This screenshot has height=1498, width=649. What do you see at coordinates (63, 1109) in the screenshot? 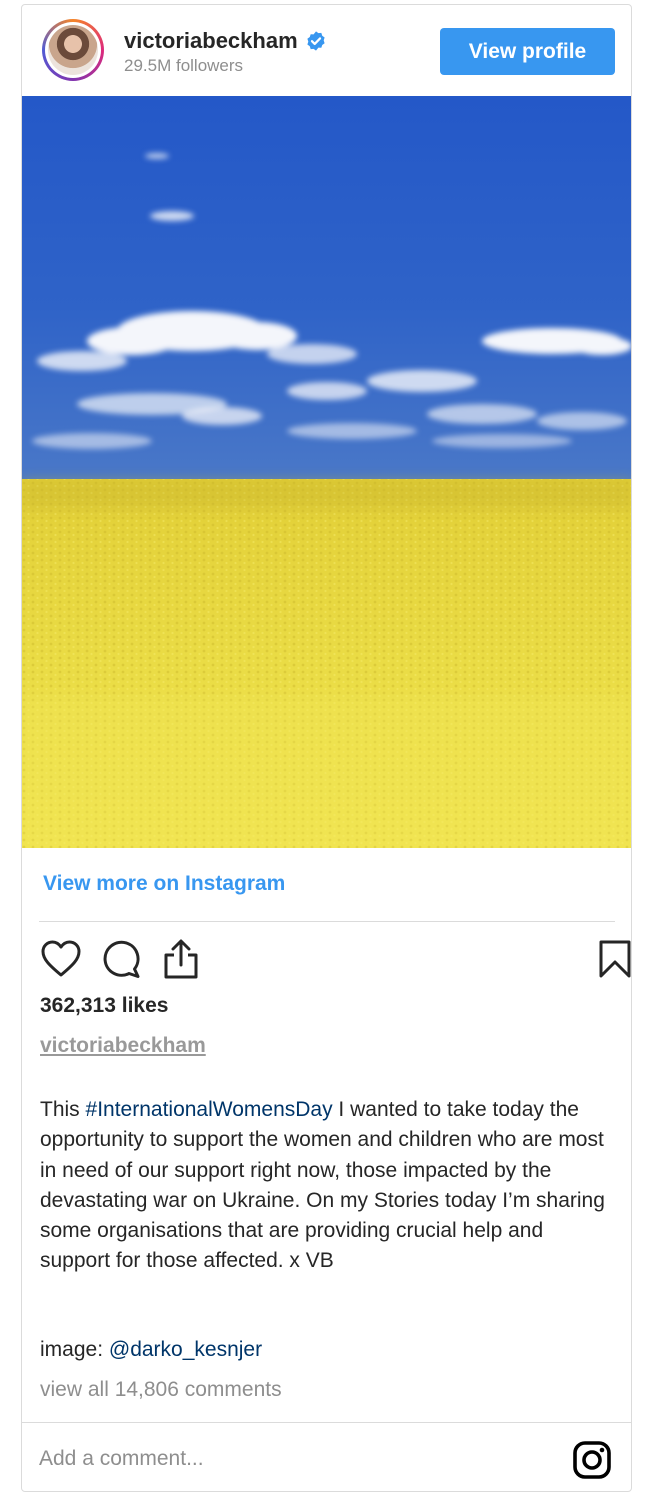
I see `caption-text-start: This` at bounding box center [63, 1109].